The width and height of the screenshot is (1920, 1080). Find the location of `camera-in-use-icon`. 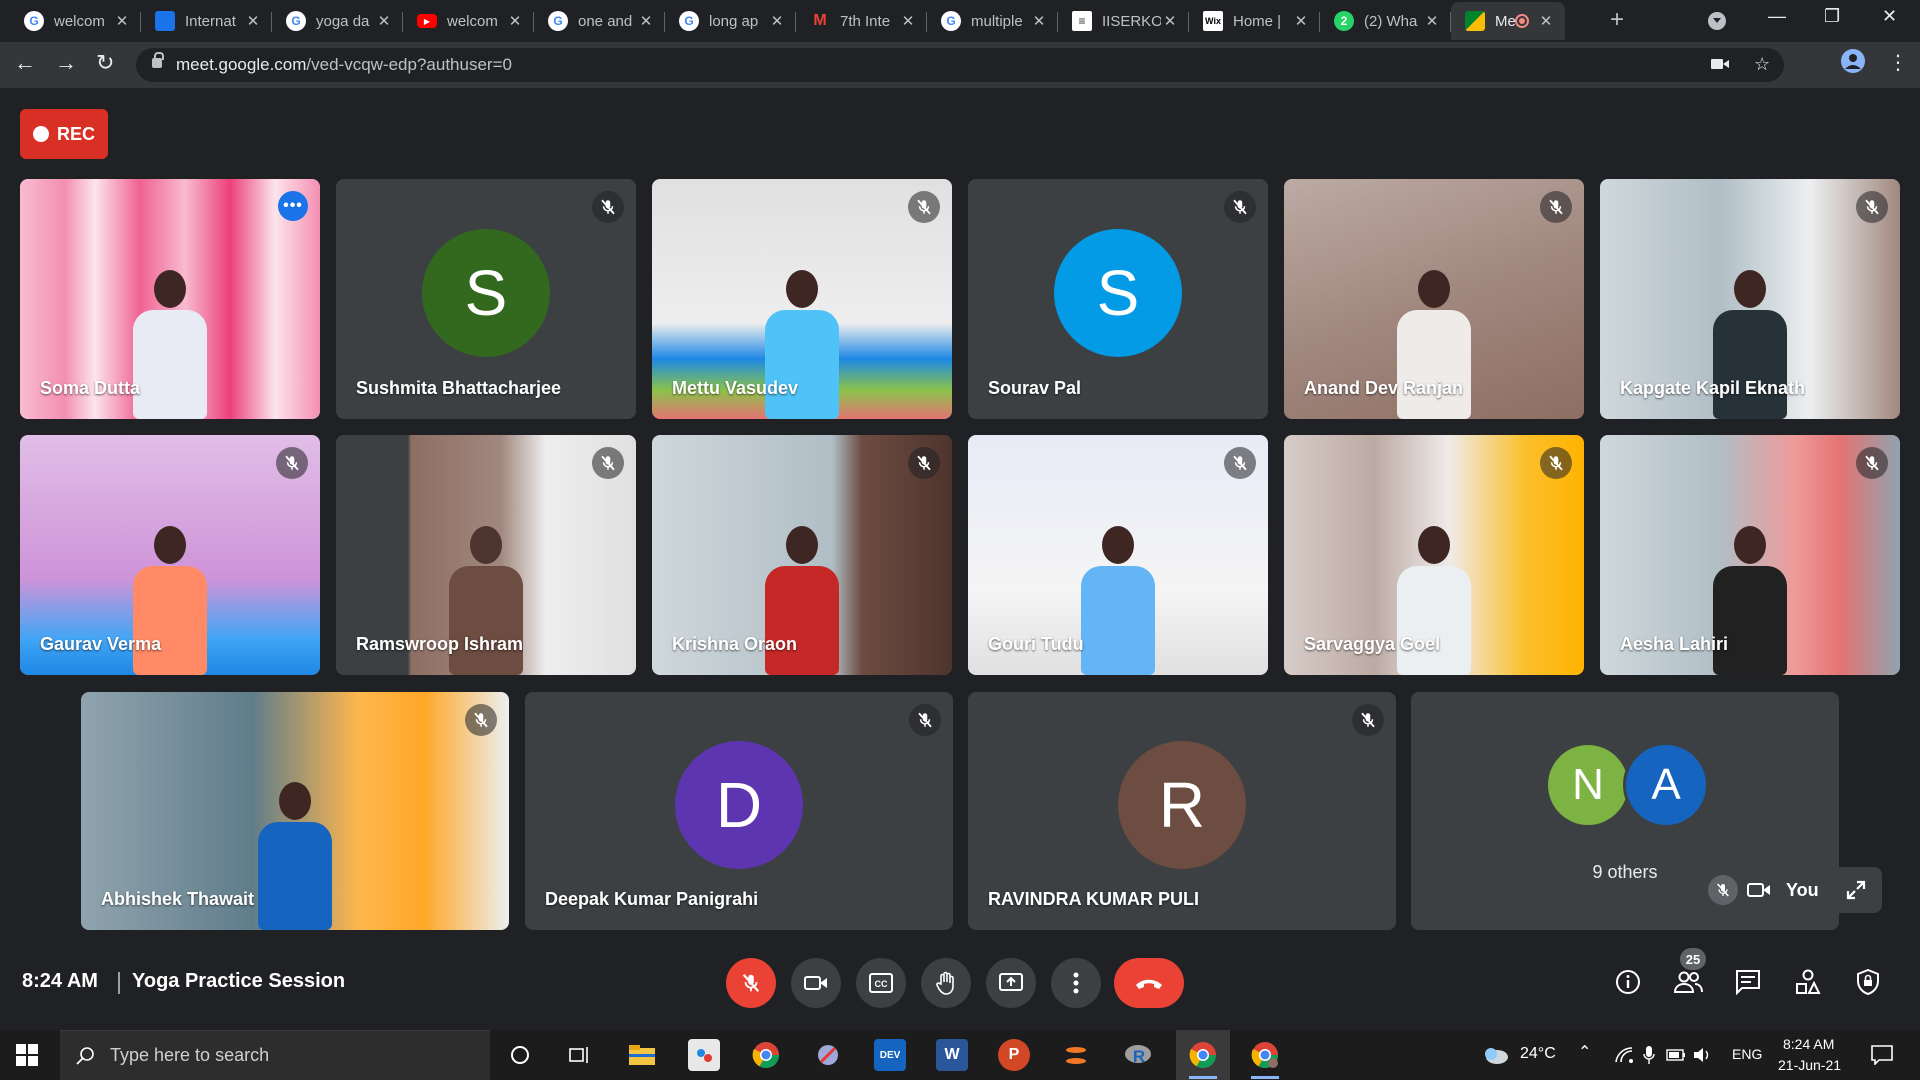

camera-in-use-icon is located at coordinates (1720, 66).